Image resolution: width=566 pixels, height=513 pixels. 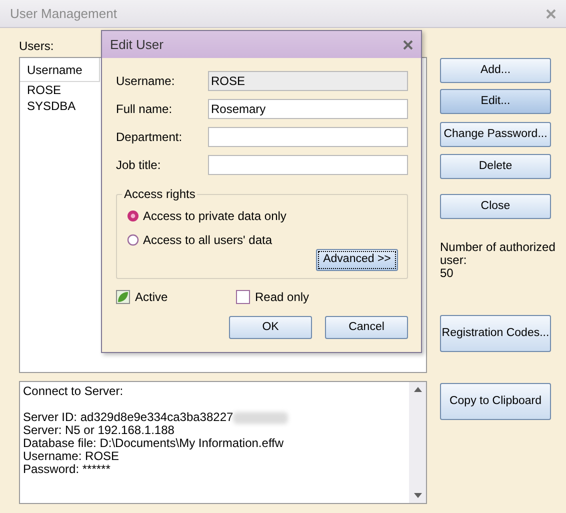 What do you see at coordinates (418, 389) in the screenshot?
I see `scroll-up-icon` at bounding box center [418, 389].